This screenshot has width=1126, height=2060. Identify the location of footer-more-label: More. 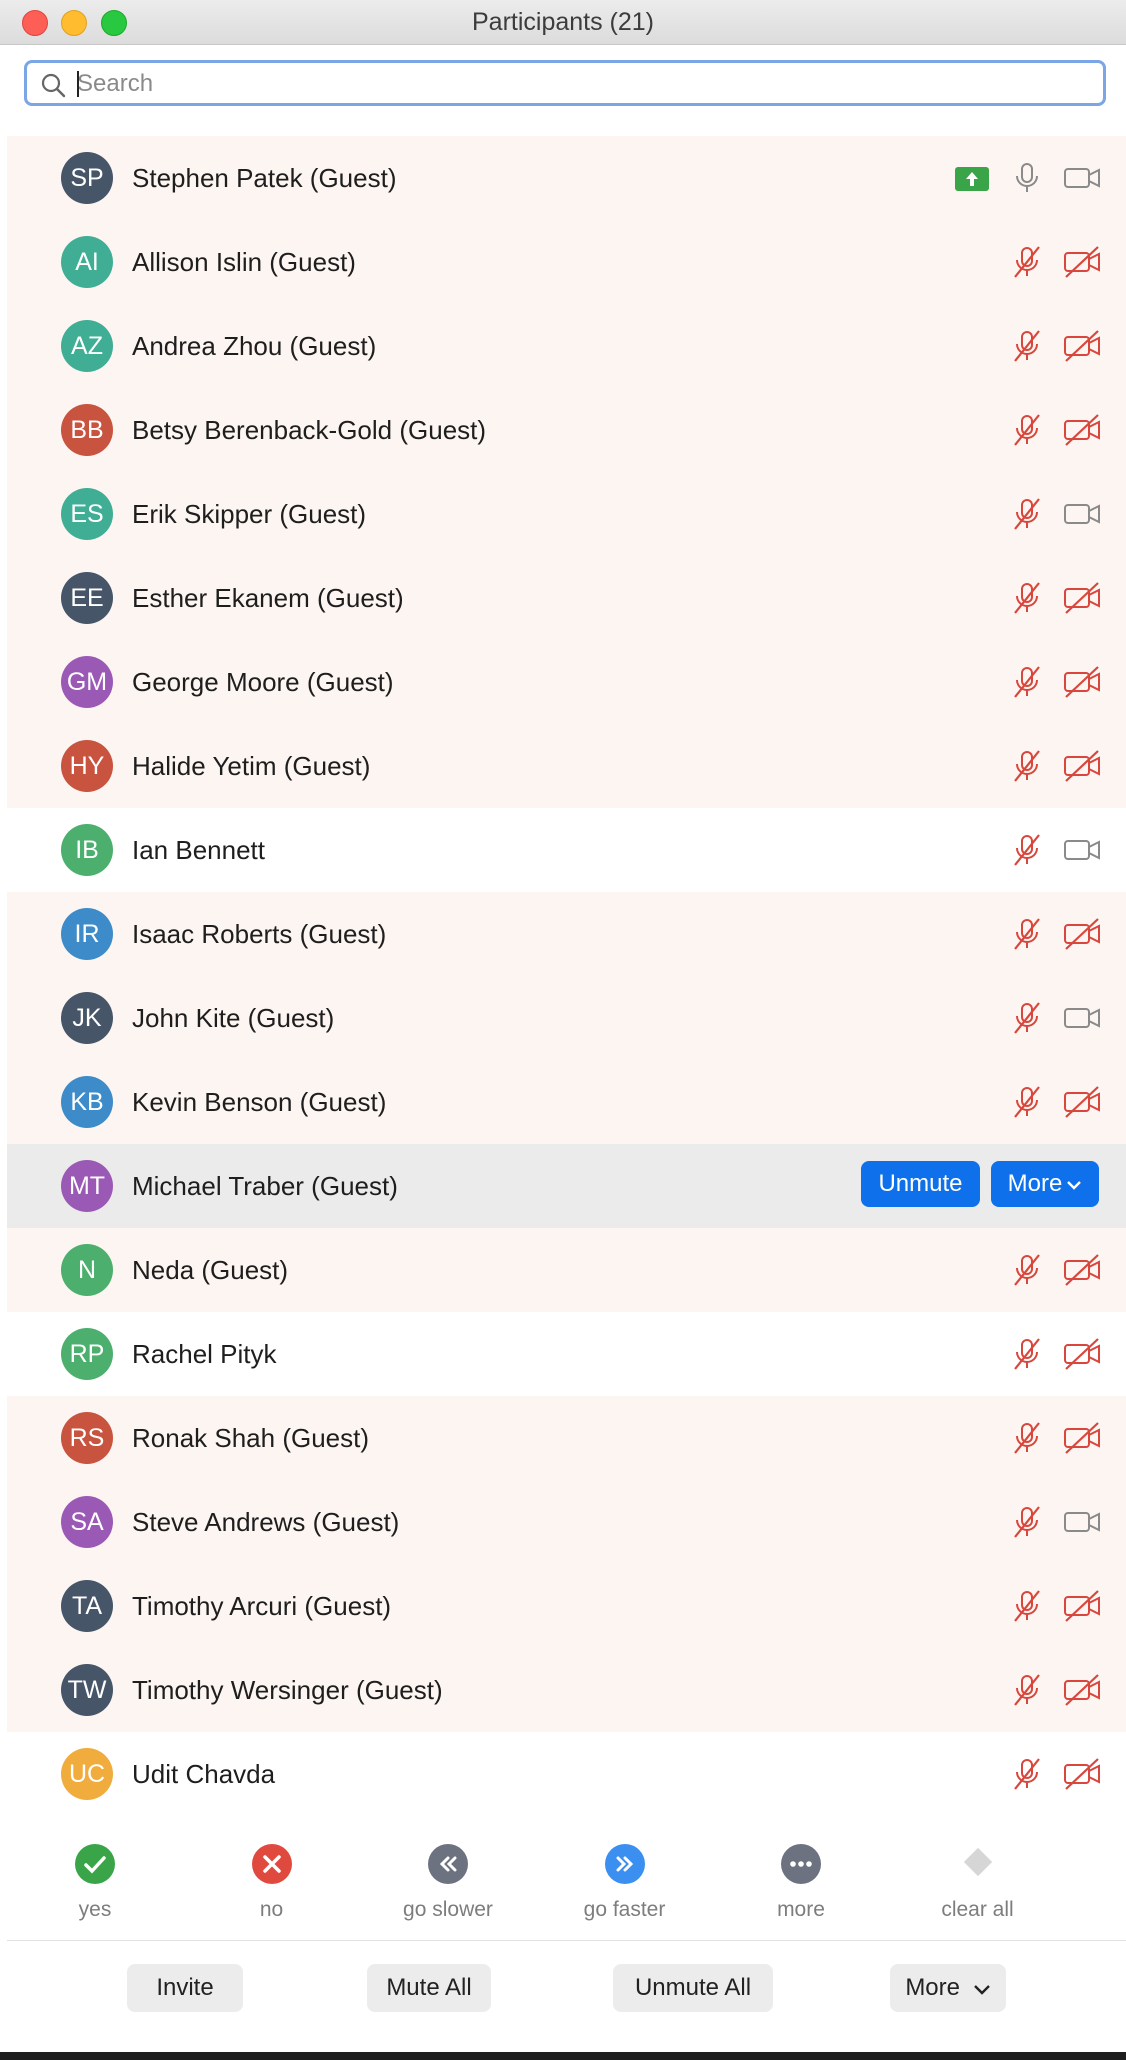
(932, 1987).